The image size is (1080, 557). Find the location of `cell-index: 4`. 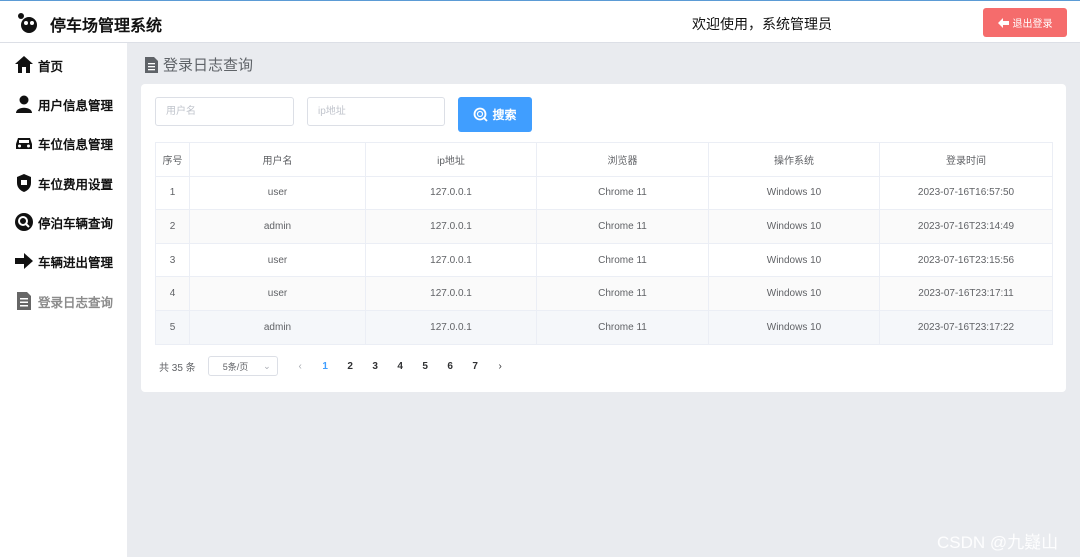

cell-index: 4 is located at coordinates (172, 293).